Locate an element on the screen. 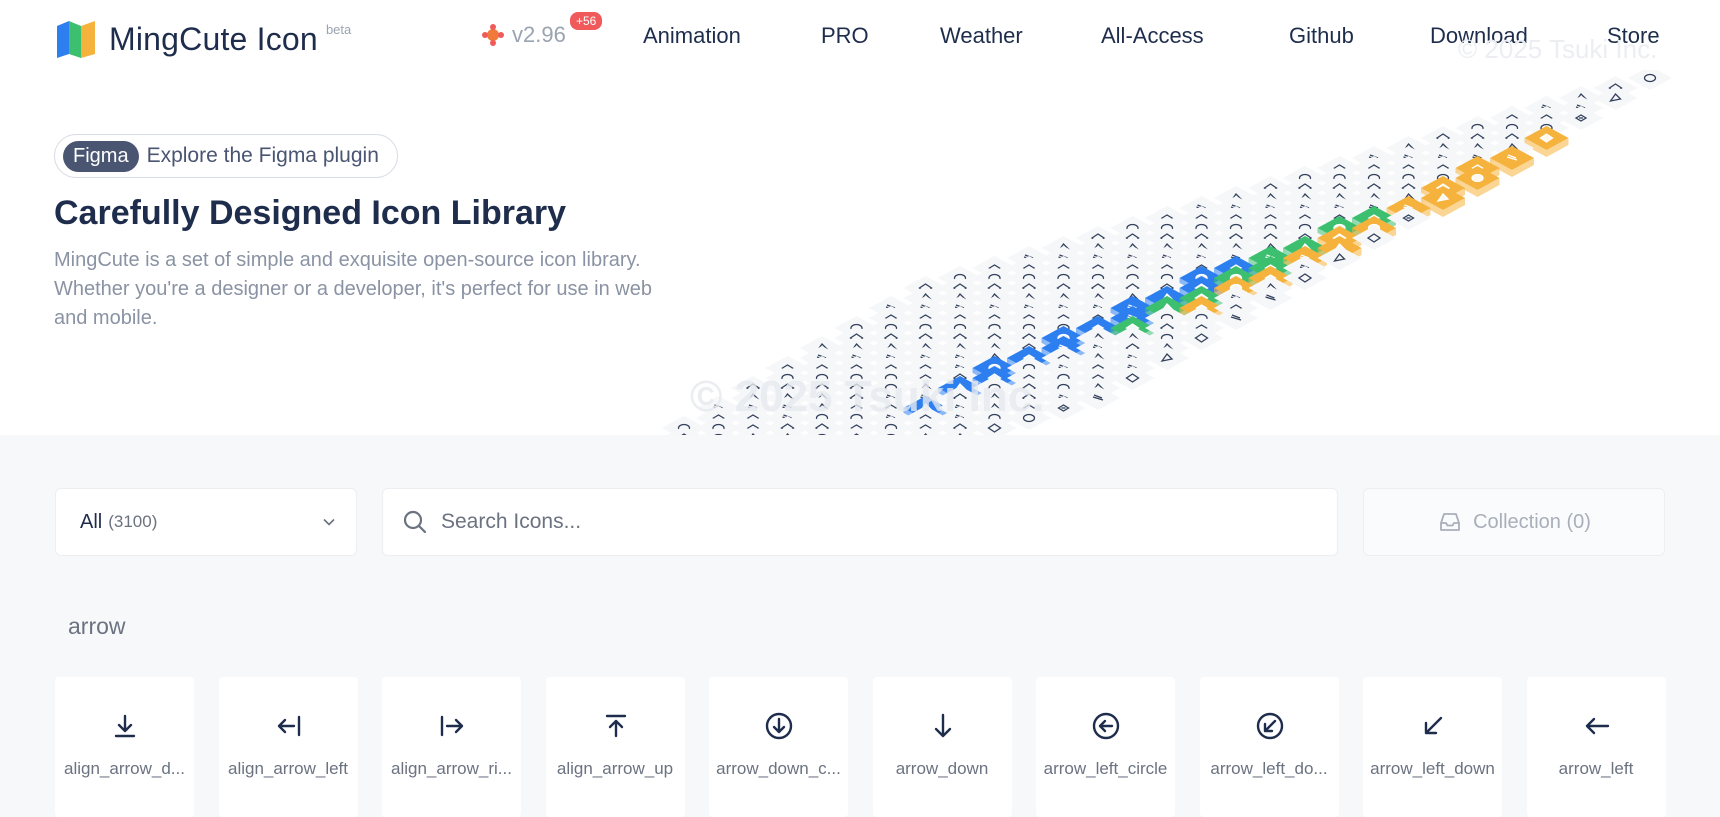  chevron-down-icon is located at coordinates (329, 522).